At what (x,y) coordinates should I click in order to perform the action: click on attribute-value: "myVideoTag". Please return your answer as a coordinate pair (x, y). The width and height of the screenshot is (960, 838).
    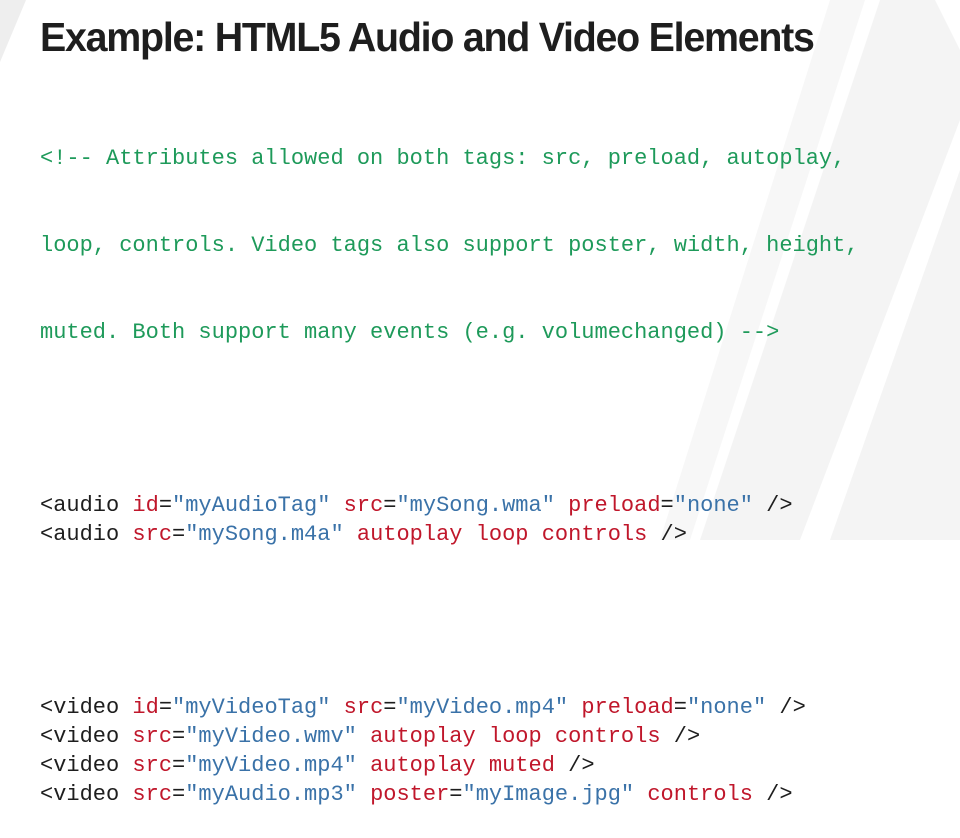
    Looking at the image, I should click on (251, 707).